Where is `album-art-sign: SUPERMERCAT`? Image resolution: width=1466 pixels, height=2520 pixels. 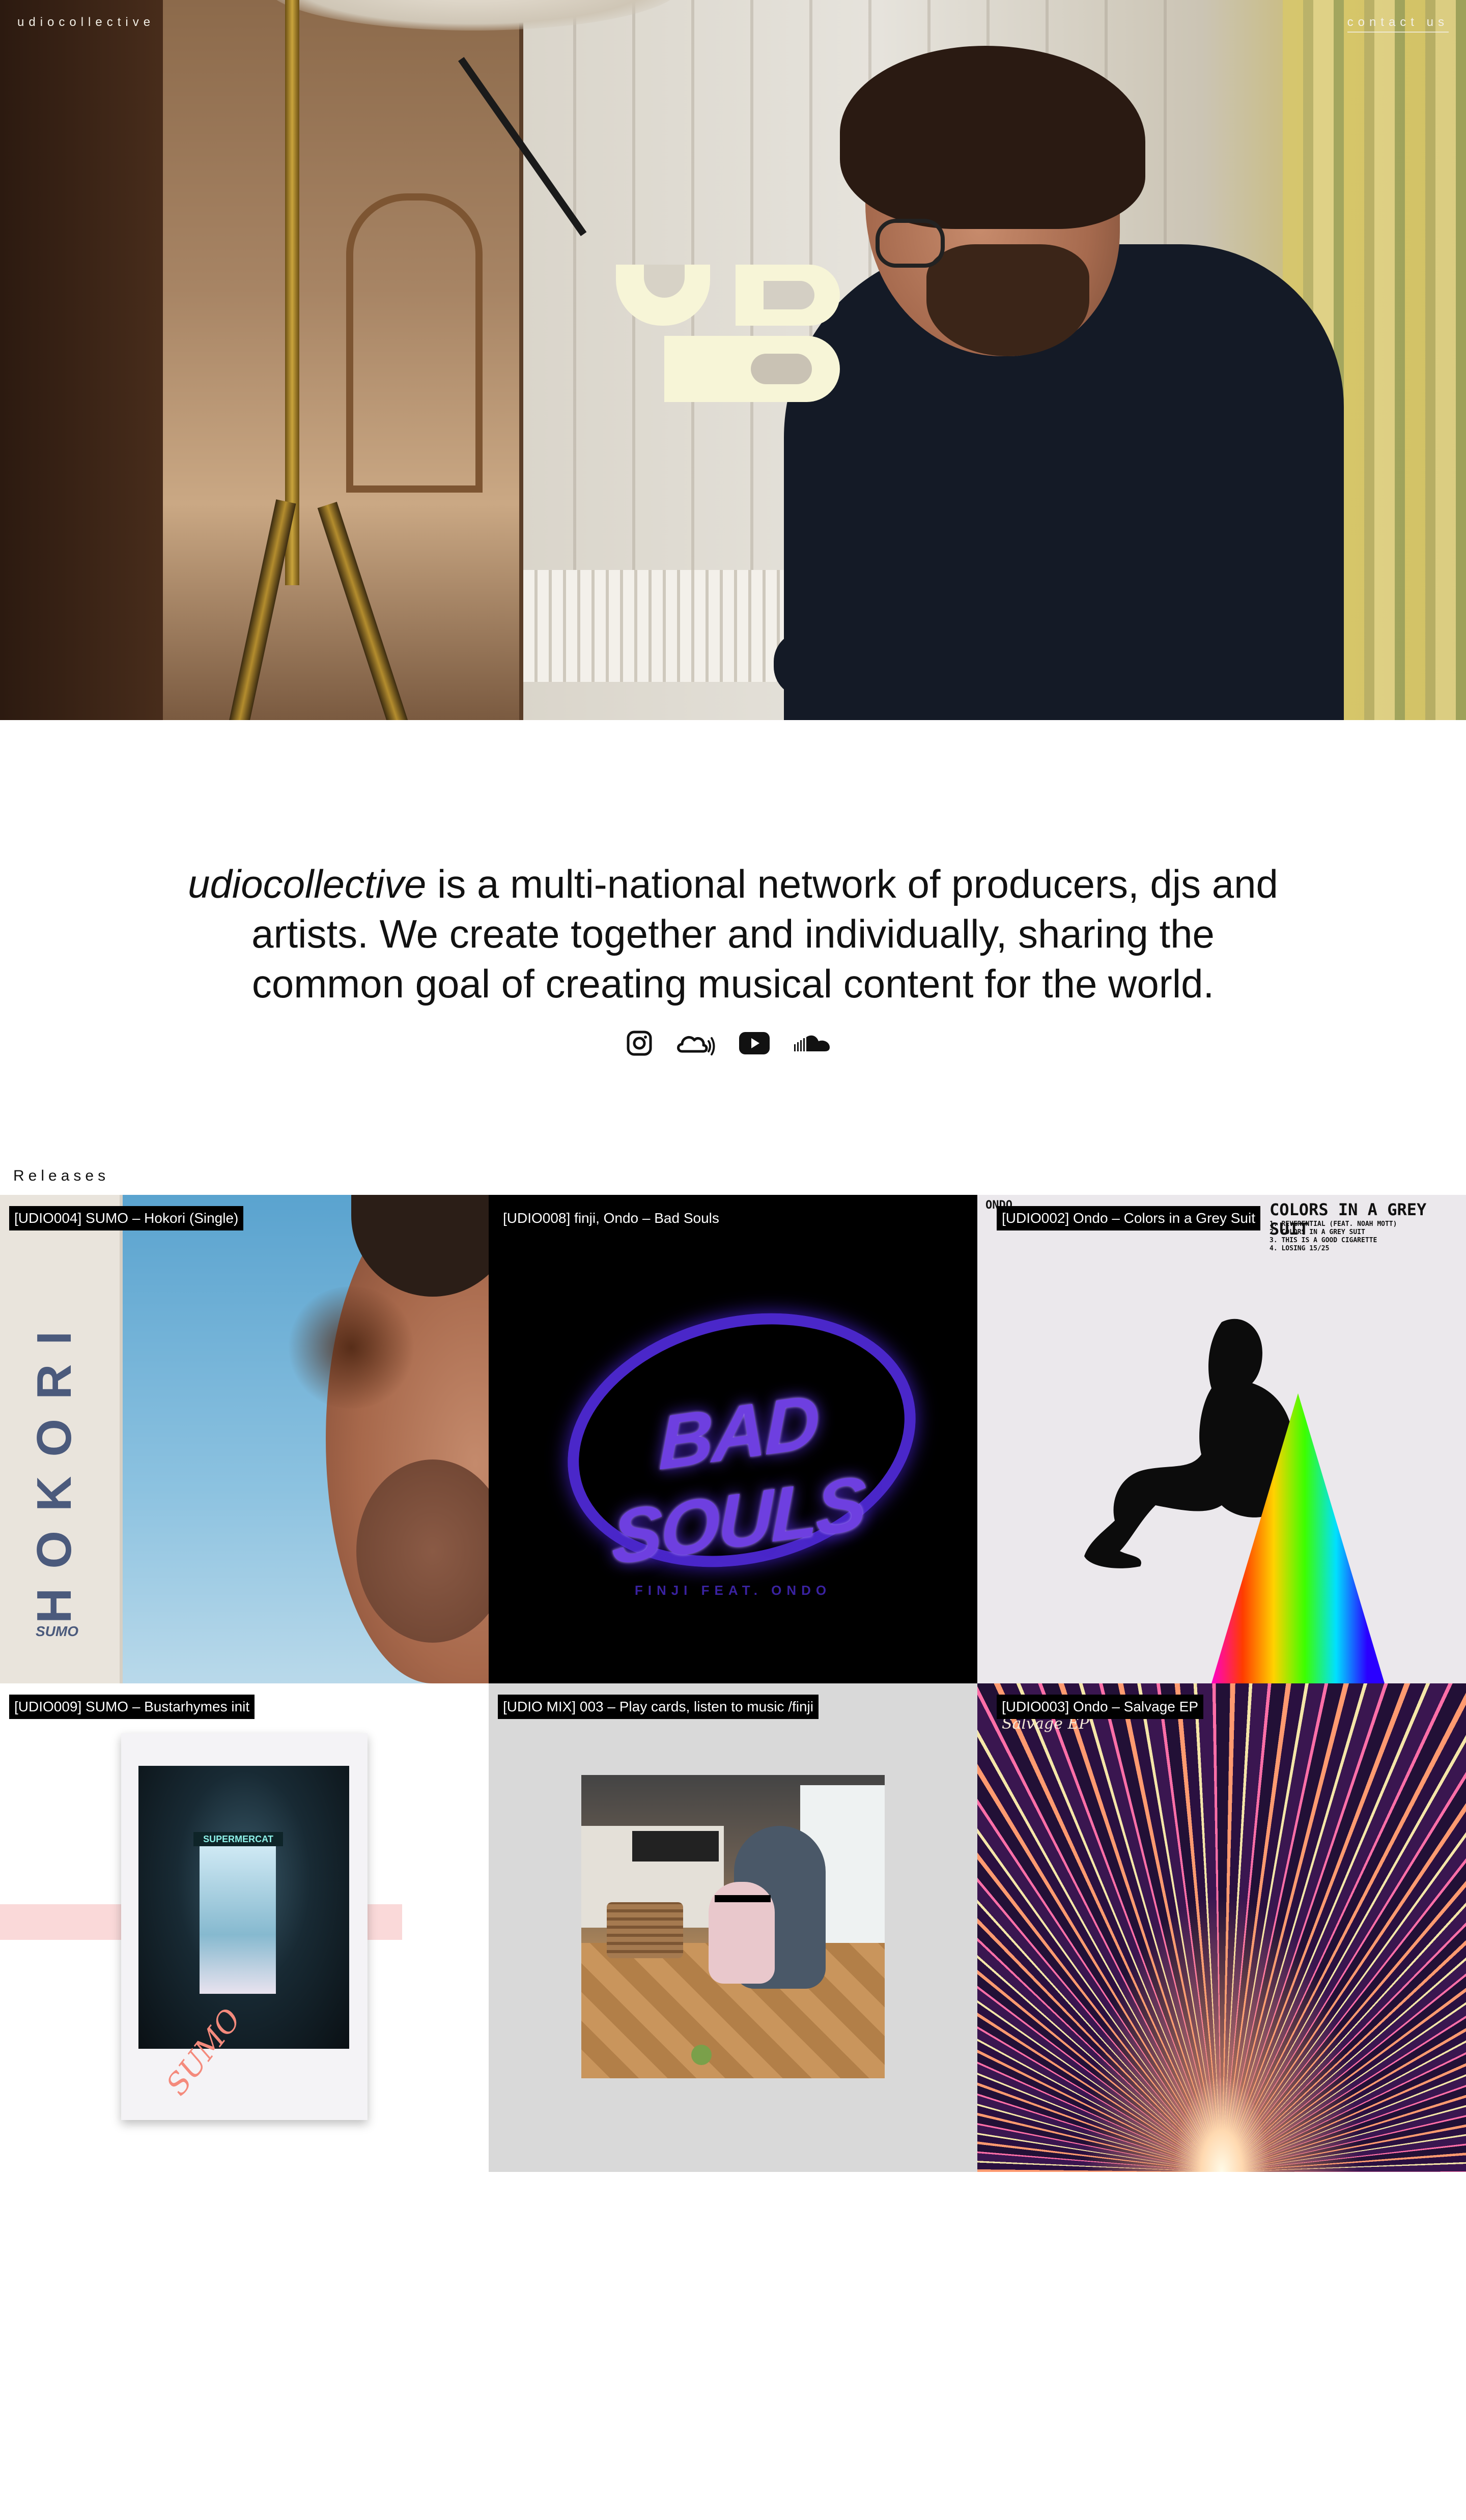 album-art-sign: SUPERMERCAT is located at coordinates (238, 1839).